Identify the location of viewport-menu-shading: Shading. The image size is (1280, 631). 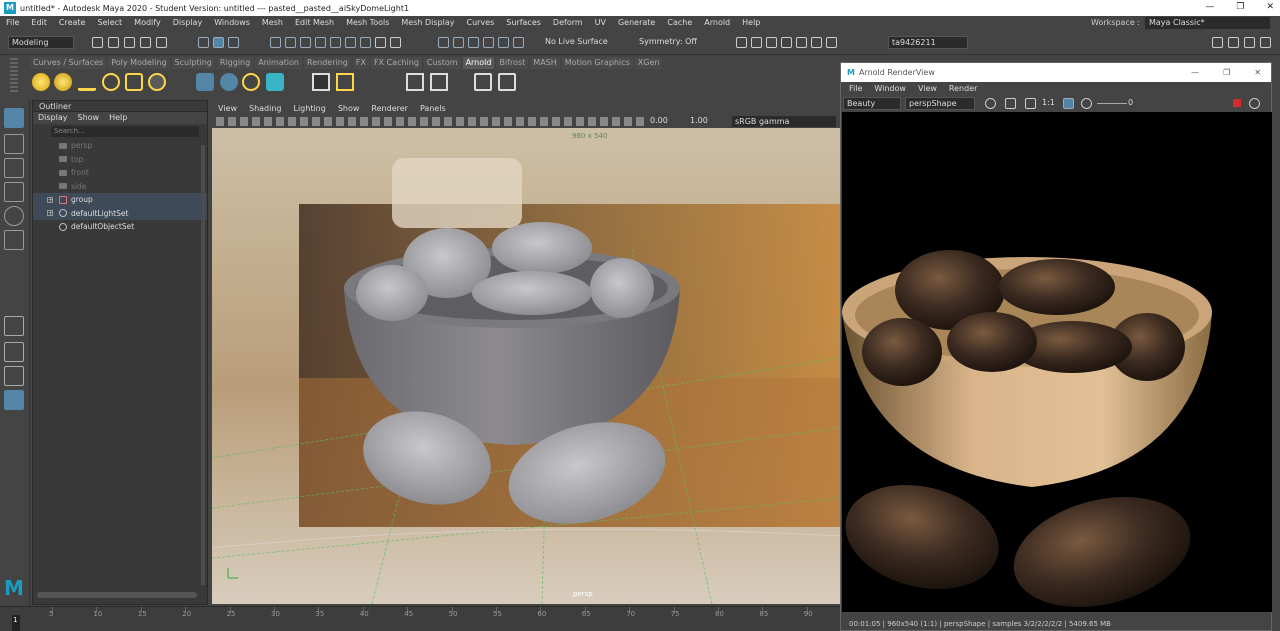
(265, 108).